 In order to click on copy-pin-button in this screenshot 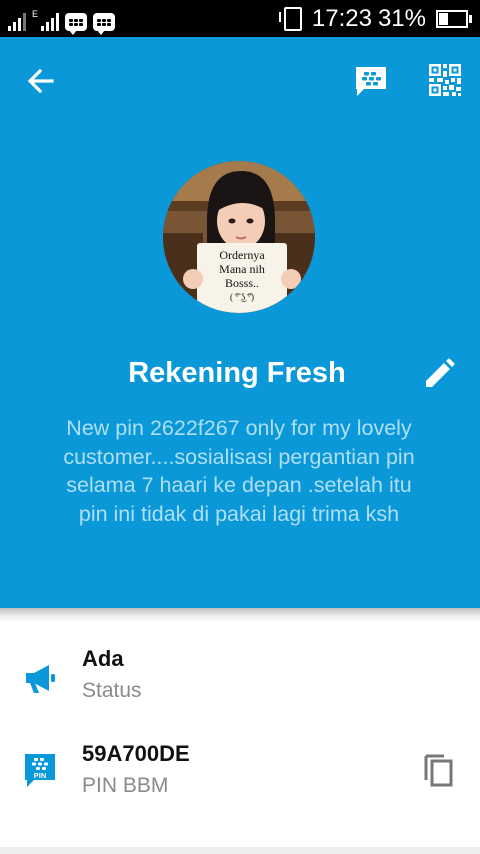, I will do `click(439, 769)`.